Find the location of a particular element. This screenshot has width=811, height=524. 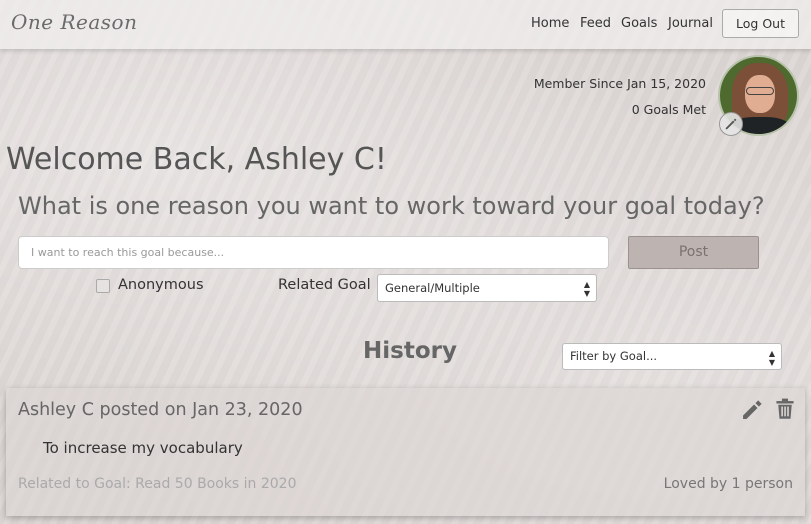

filter-goal-select: Filter by Goal... ▲ ▼ is located at coordinates (672, 356).